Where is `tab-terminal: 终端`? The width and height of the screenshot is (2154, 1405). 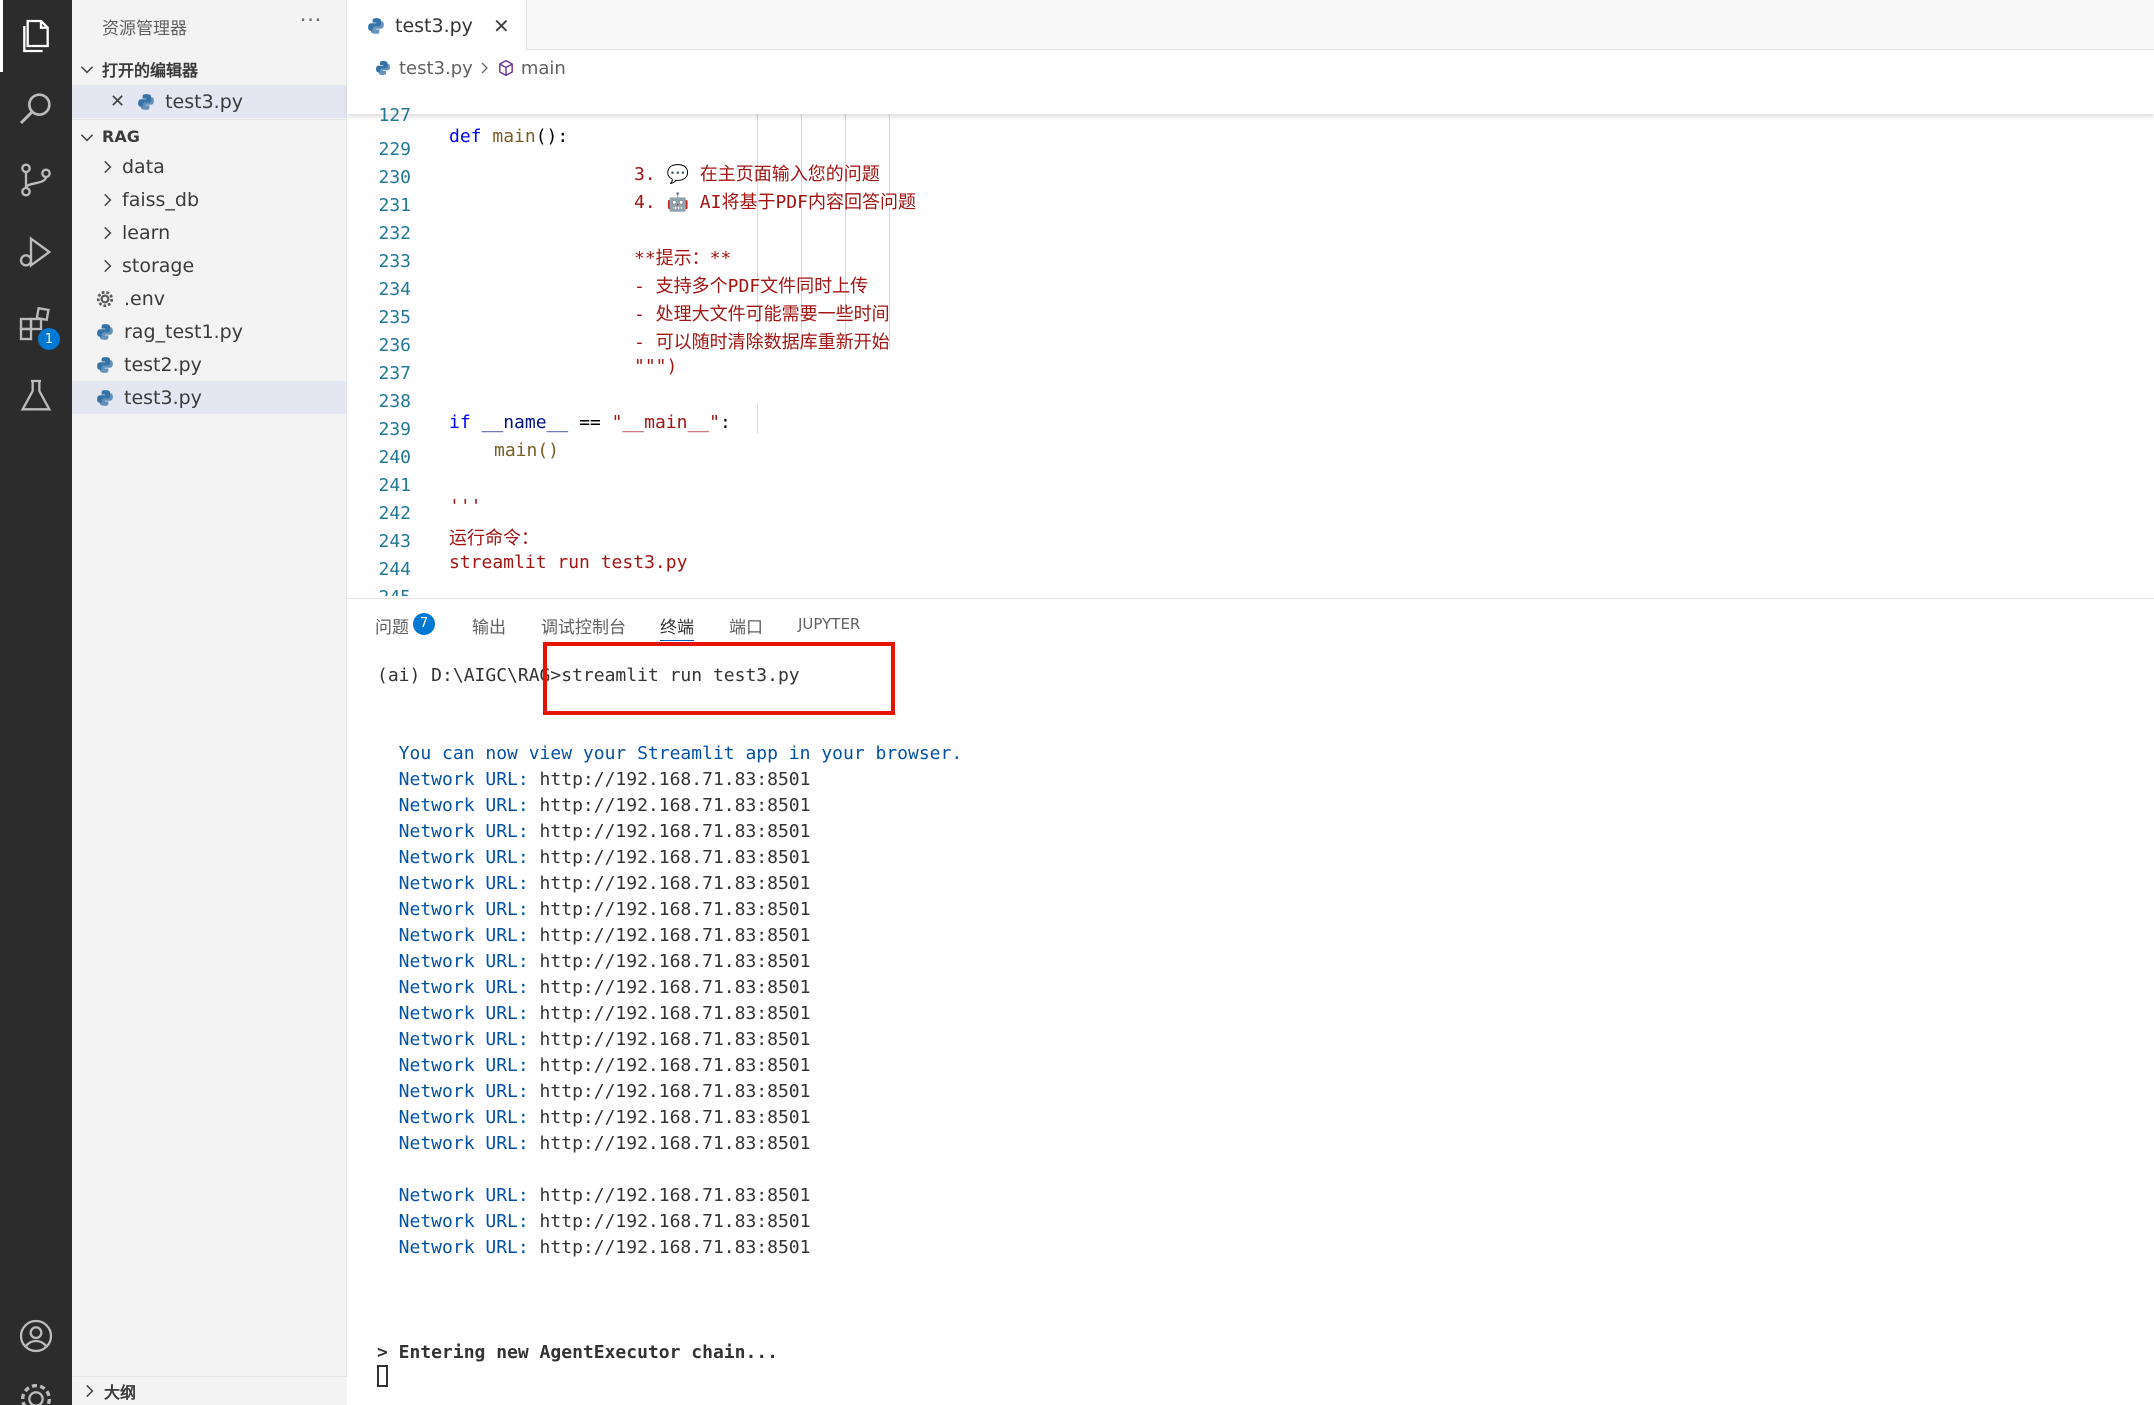
tab-terminal: 终端 is located at coordinates (677, 627).